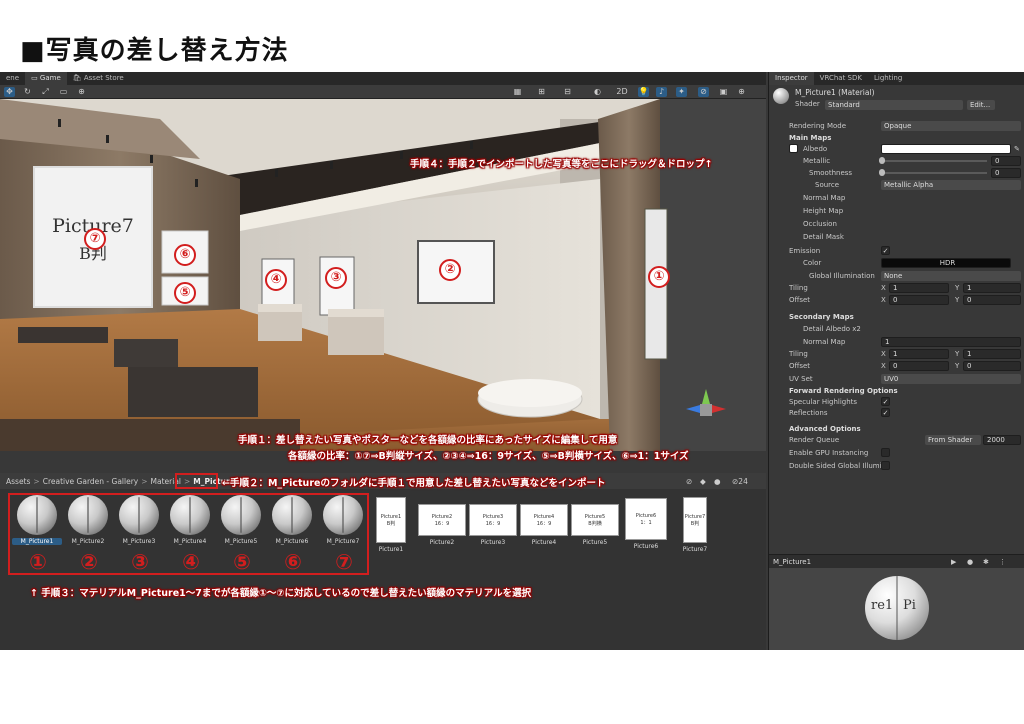  What do you see at coordinates (91, 481) in the screenshot?
I see `breadcrumb-creative-garden: Creative Garden - Gallery` at bounding box center [91, 481].